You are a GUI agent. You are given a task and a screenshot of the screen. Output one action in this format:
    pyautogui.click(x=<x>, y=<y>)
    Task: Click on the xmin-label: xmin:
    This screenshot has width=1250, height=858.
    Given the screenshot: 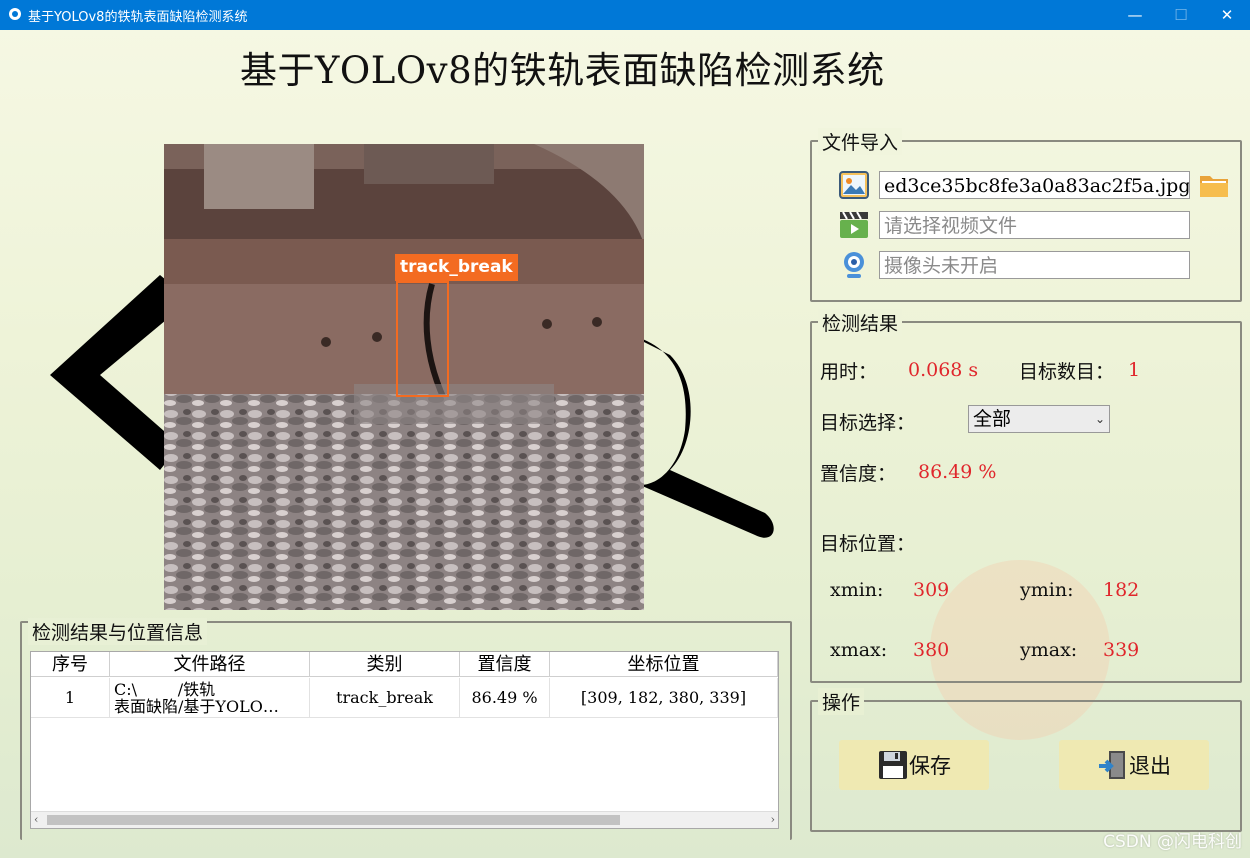 What is the action you would take?
    pyautogui.click(x=857, y=590)
    